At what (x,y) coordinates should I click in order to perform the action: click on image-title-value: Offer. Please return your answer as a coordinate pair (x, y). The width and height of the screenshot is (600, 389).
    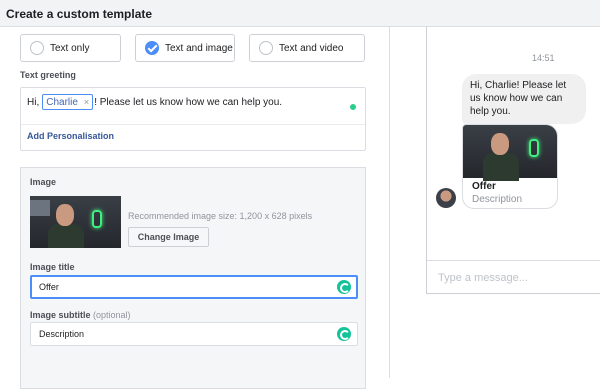
    Looking at the image, I should click on (49, 287).